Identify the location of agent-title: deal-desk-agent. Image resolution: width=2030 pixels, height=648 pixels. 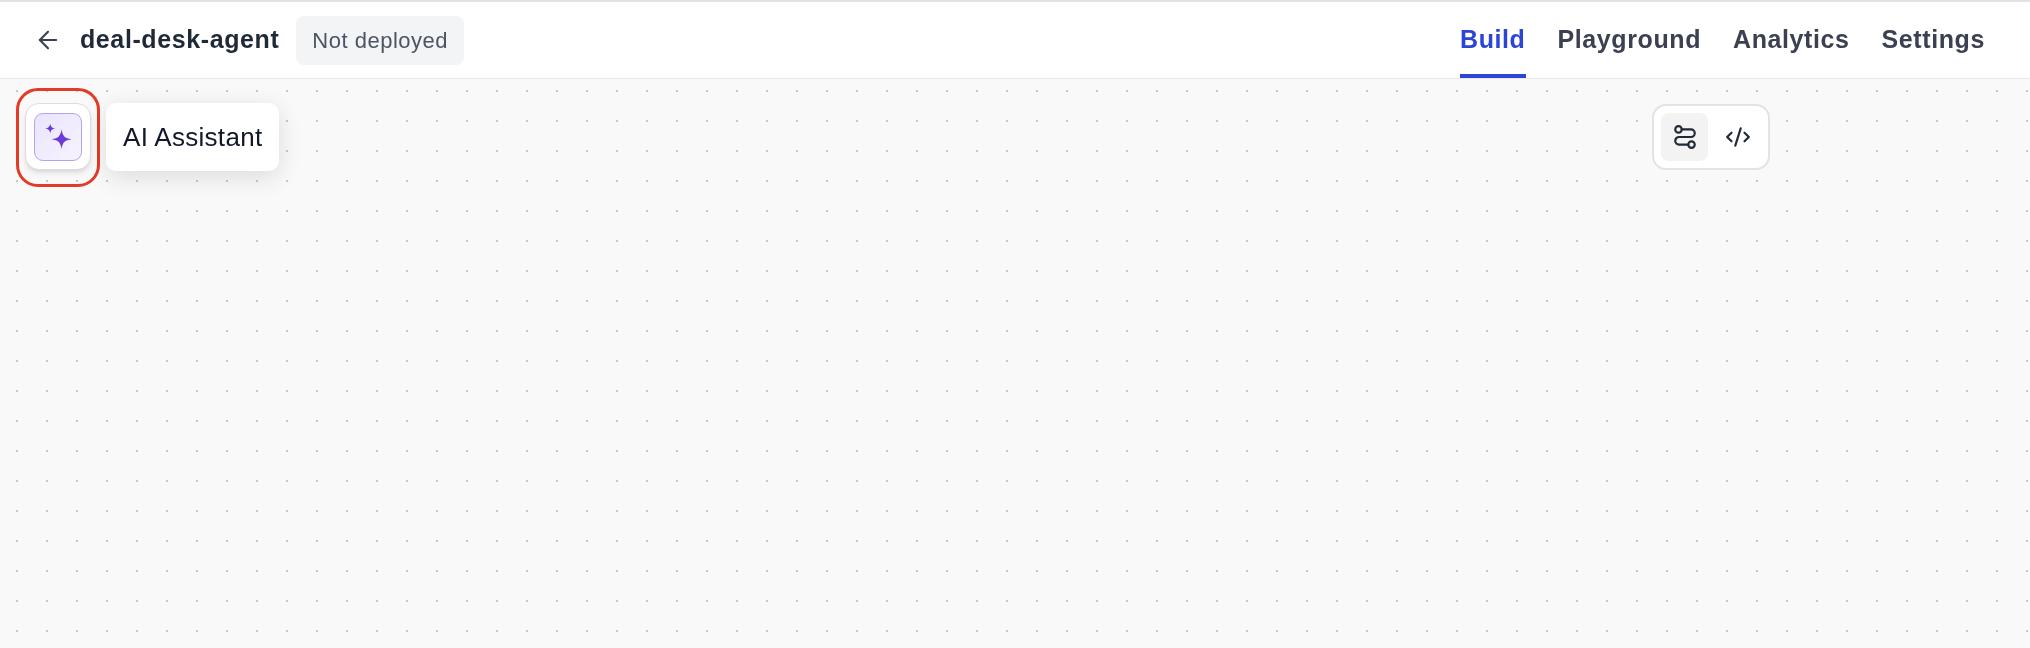
(180, 40).